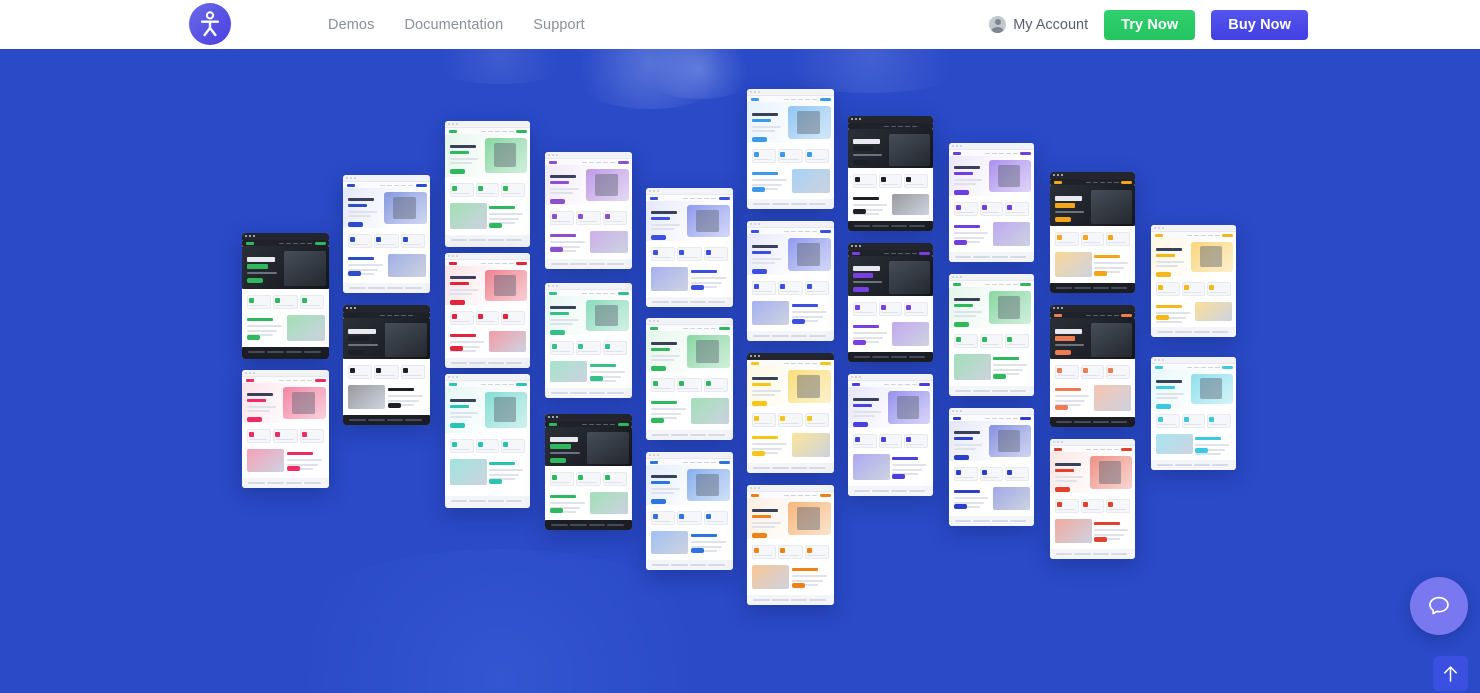 This screenshot has height=693, width=1480. I want to click on try-now-button: Try Now, so click(1150, 24).